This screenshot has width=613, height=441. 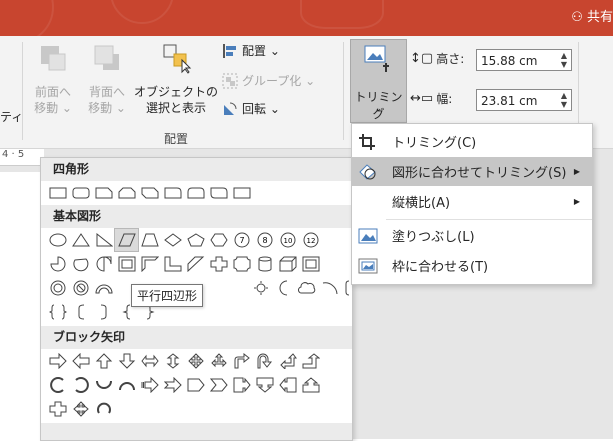 What do you see at coordinates (80, 361) in the screenshot?
I see `left-arrow-shape` at bounding box center [80, 361].